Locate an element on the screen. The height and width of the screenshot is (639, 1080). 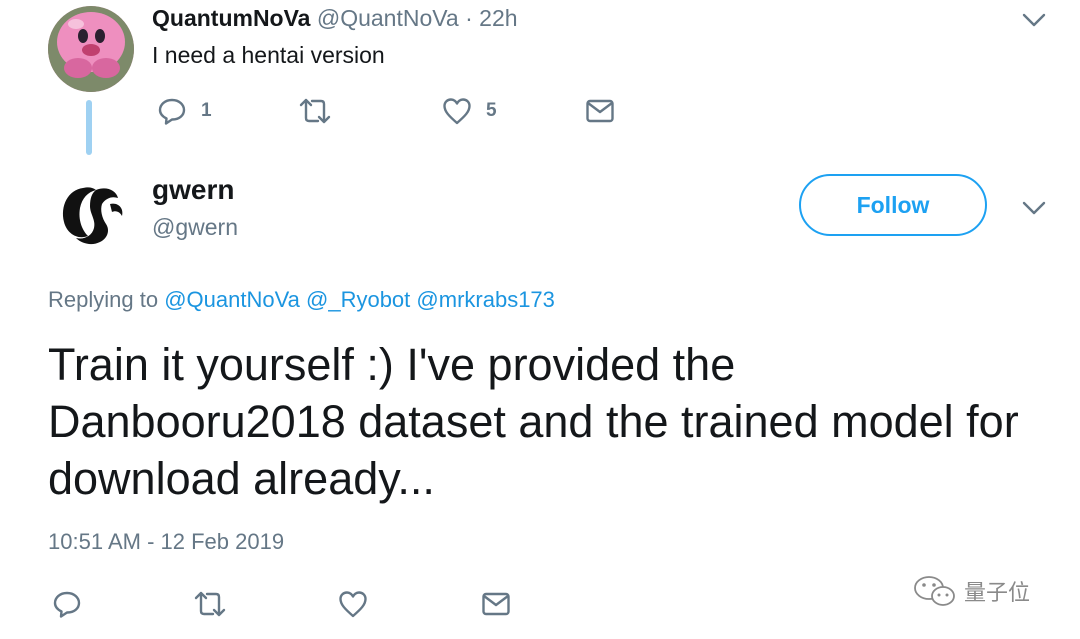
like-action is located at coordinates (353, 604).